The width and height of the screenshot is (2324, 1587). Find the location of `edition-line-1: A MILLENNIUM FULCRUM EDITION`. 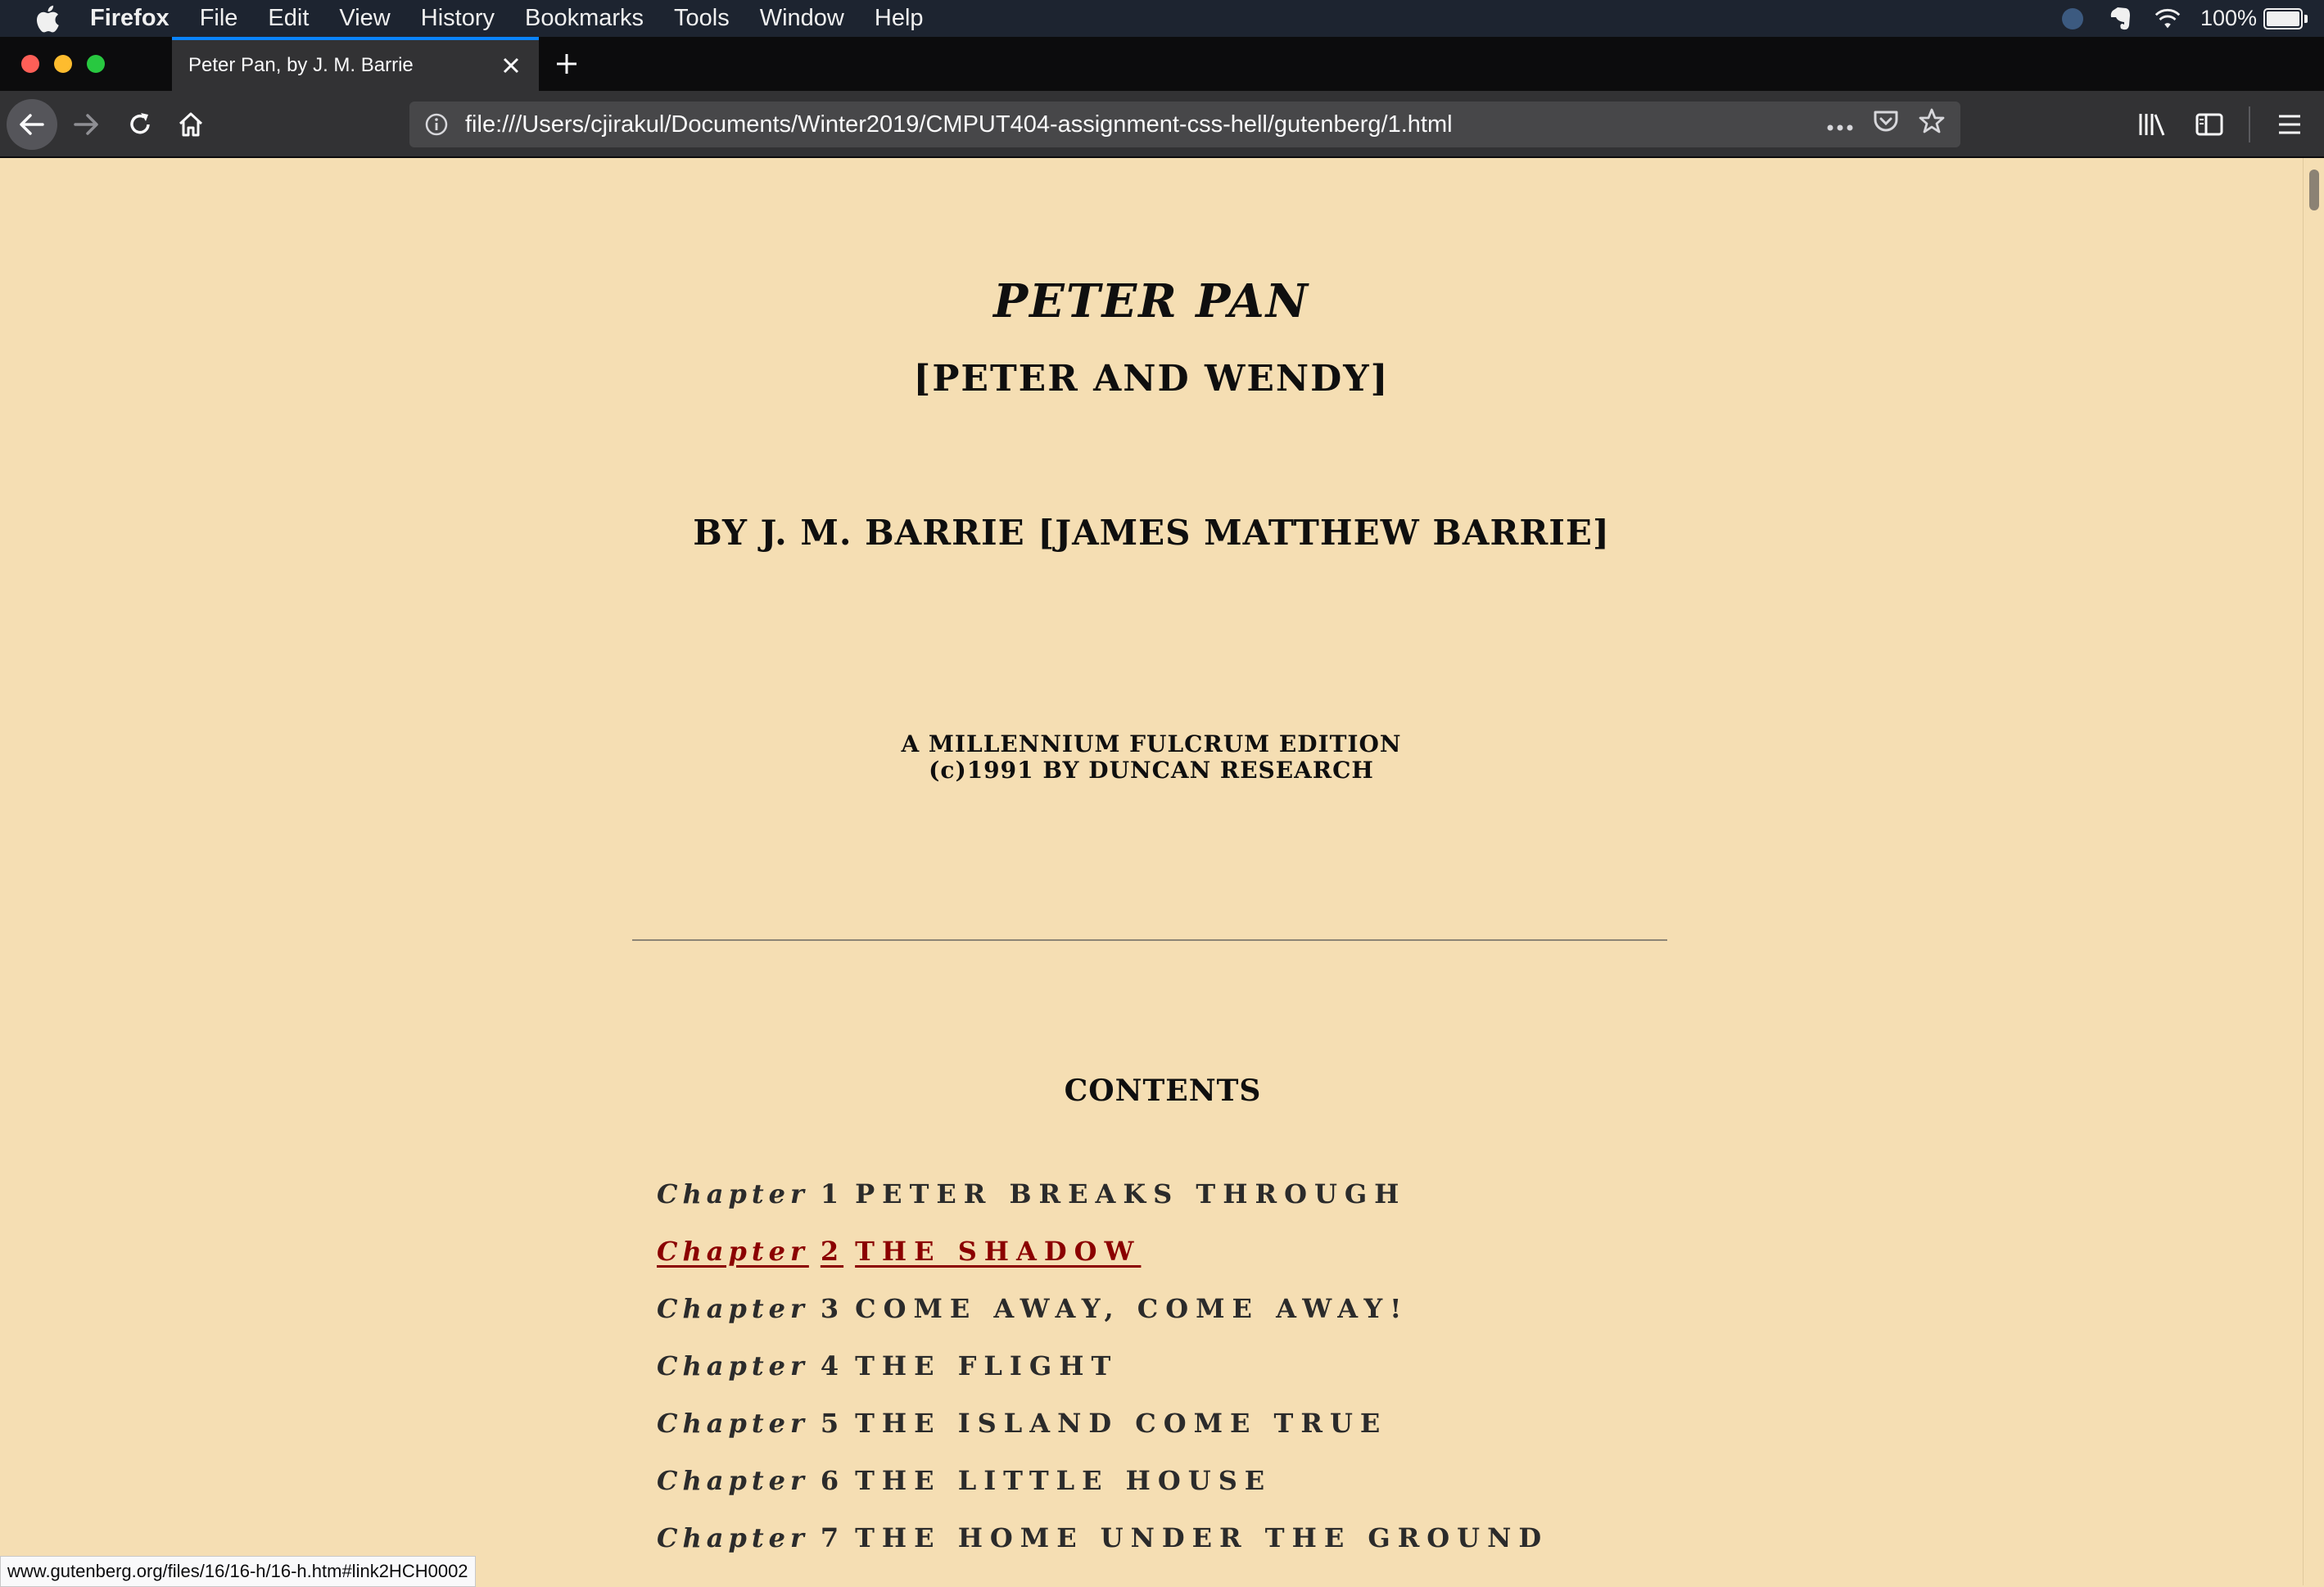

edition-line-1: A MILLENNIUM FULCRUM EDITION is located at coordinates (1151, 743).